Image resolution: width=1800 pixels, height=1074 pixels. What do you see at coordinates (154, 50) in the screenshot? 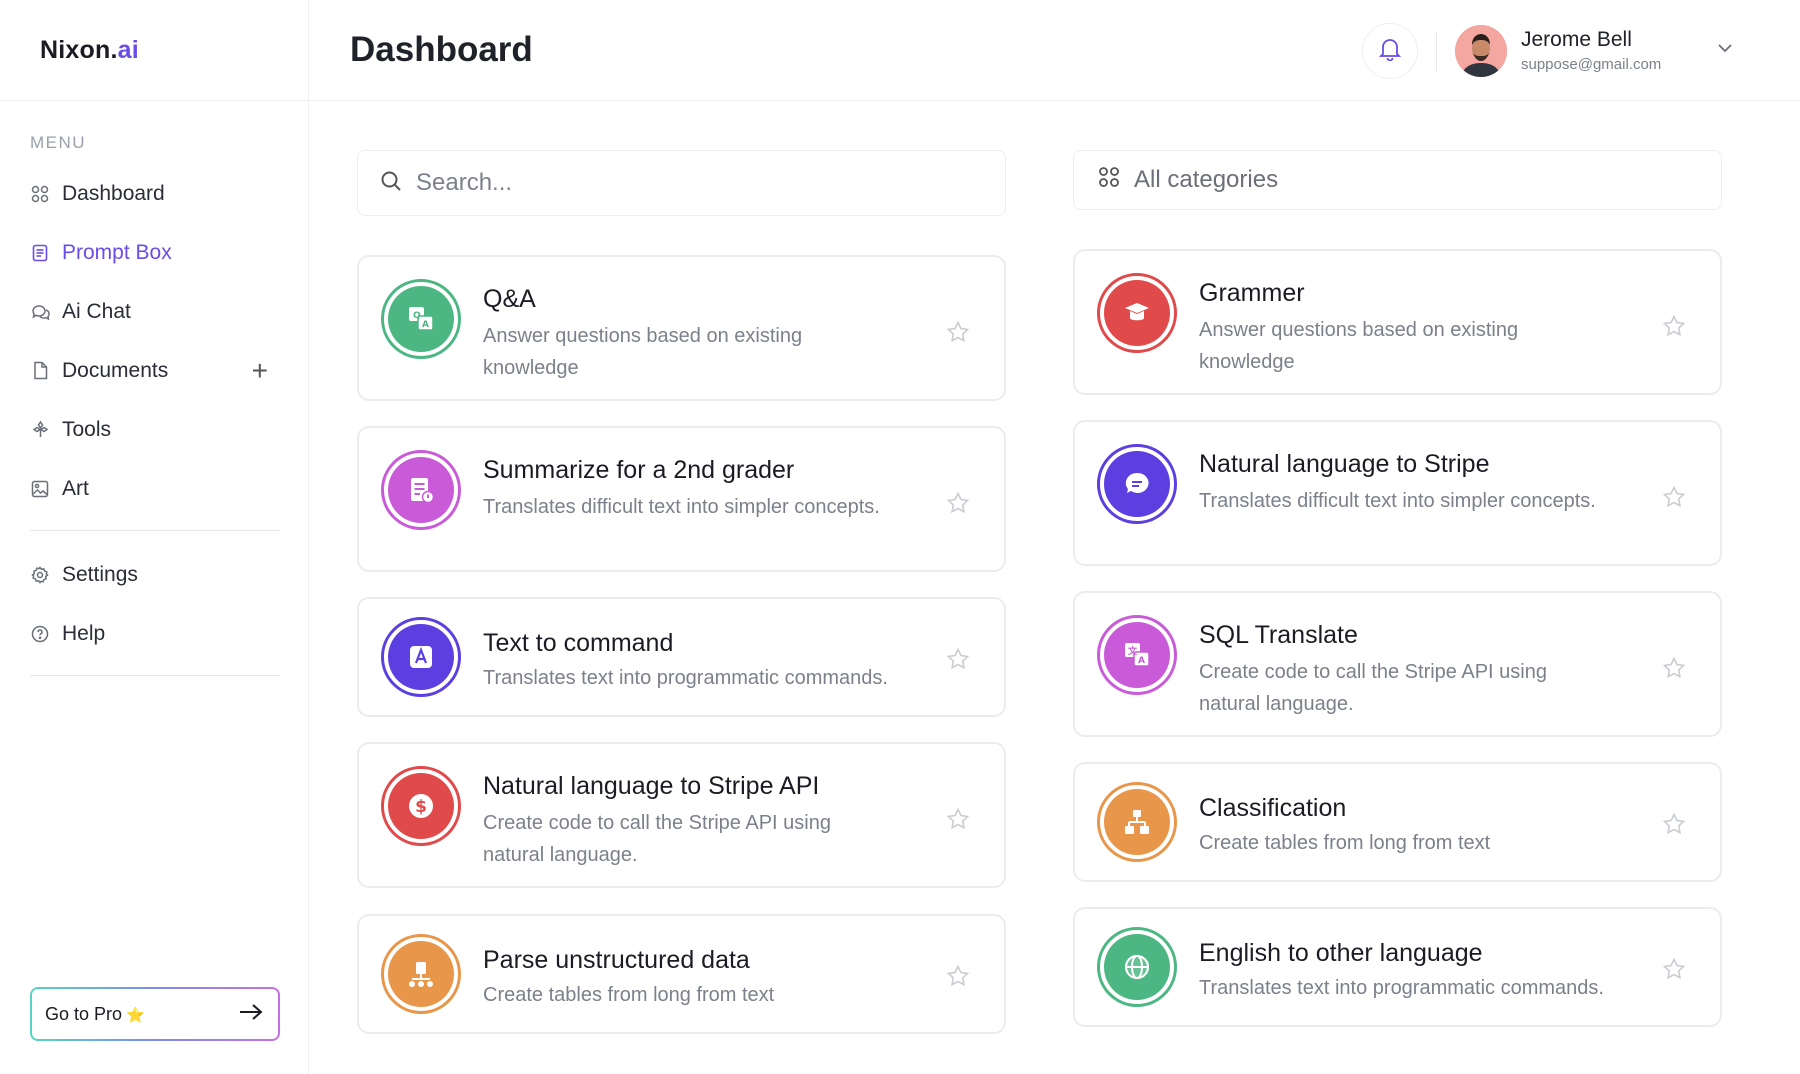
I see `brand-logo: Nixon. ai` at bounding box center [154, 50].